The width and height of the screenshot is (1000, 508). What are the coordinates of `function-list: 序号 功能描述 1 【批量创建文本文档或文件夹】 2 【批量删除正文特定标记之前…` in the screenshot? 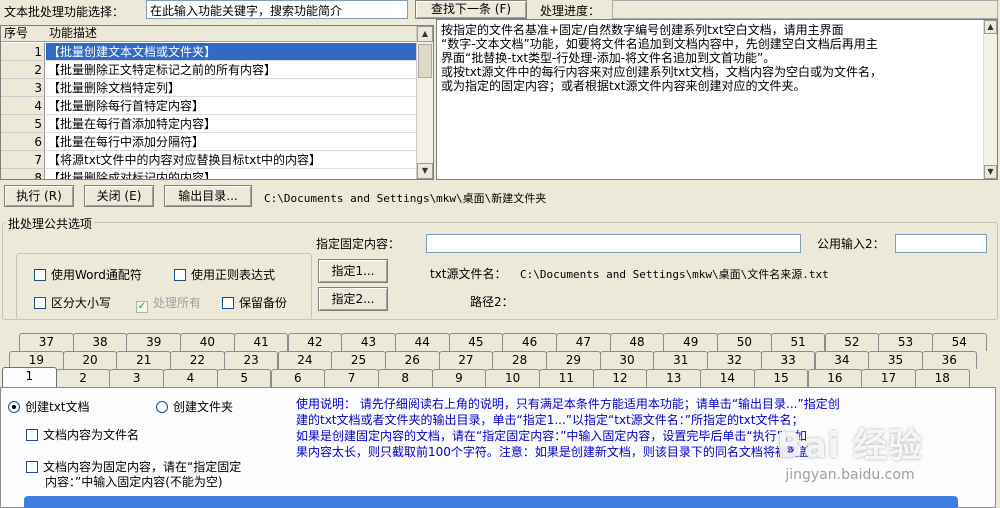 It's located at (217, 102).